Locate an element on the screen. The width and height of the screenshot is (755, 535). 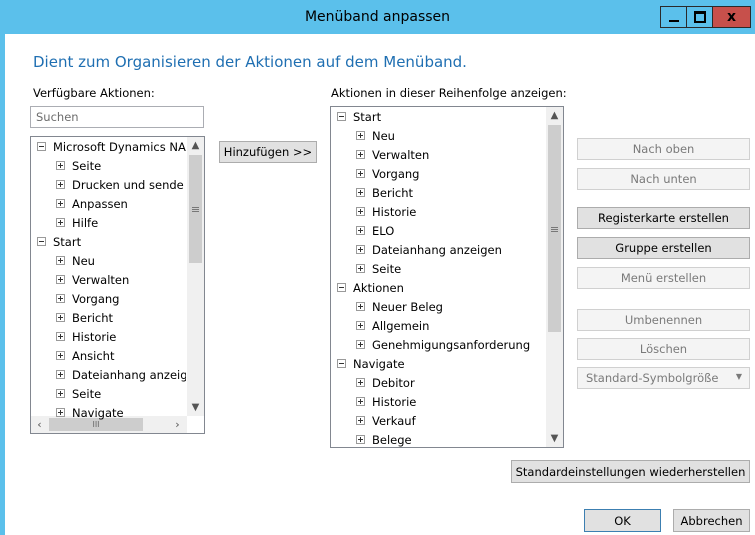
tree-item: Verkauf is located at coordinates (450, 421).